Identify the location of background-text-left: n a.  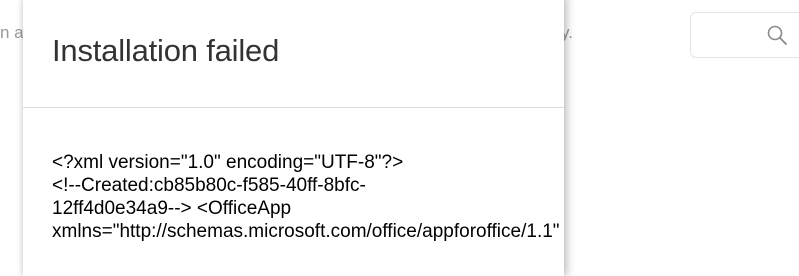
(12, 32).